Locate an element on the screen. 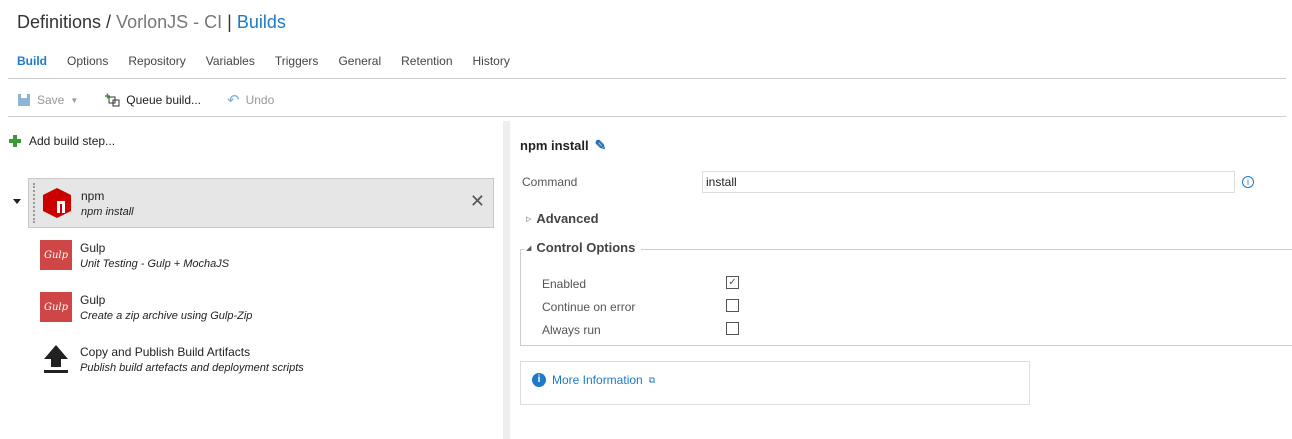  always-run-checkbox is located at coordinates (732, 328).